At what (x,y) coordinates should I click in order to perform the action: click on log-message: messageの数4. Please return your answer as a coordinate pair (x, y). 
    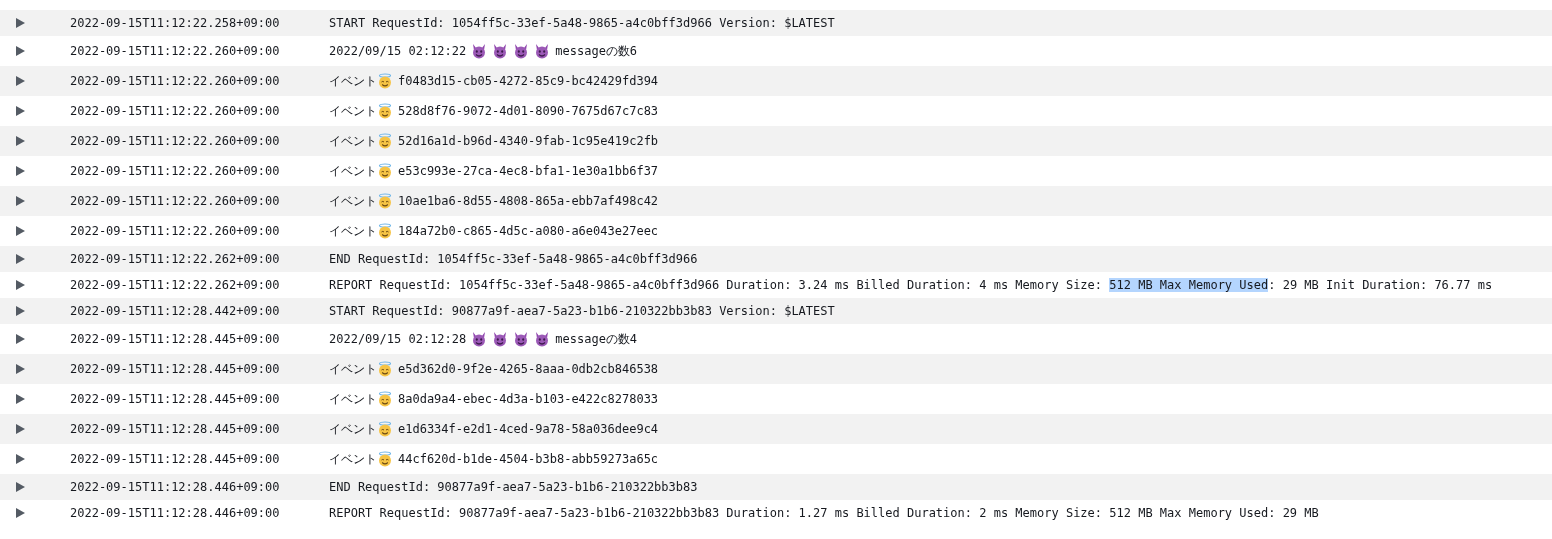
    Looking at the image, I should click on (596, 339).